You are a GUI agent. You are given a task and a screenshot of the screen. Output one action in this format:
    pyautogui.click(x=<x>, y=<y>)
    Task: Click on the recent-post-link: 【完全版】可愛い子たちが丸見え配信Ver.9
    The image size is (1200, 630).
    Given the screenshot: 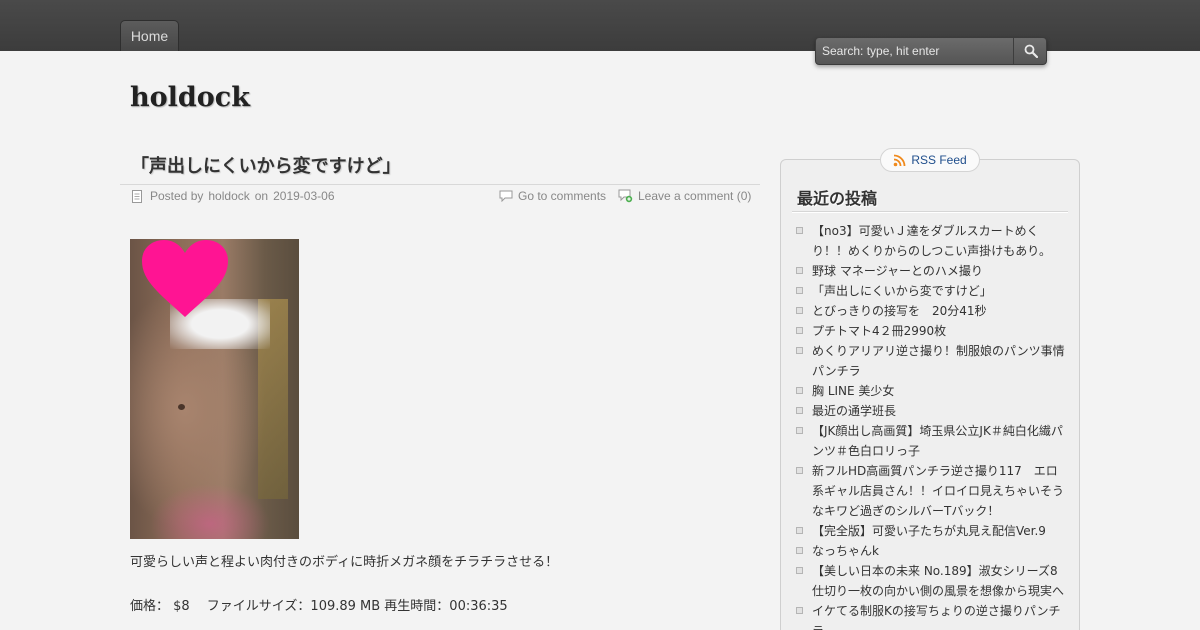 What is the action you would take?
    pyautogui.click(x=929, y=531)
    